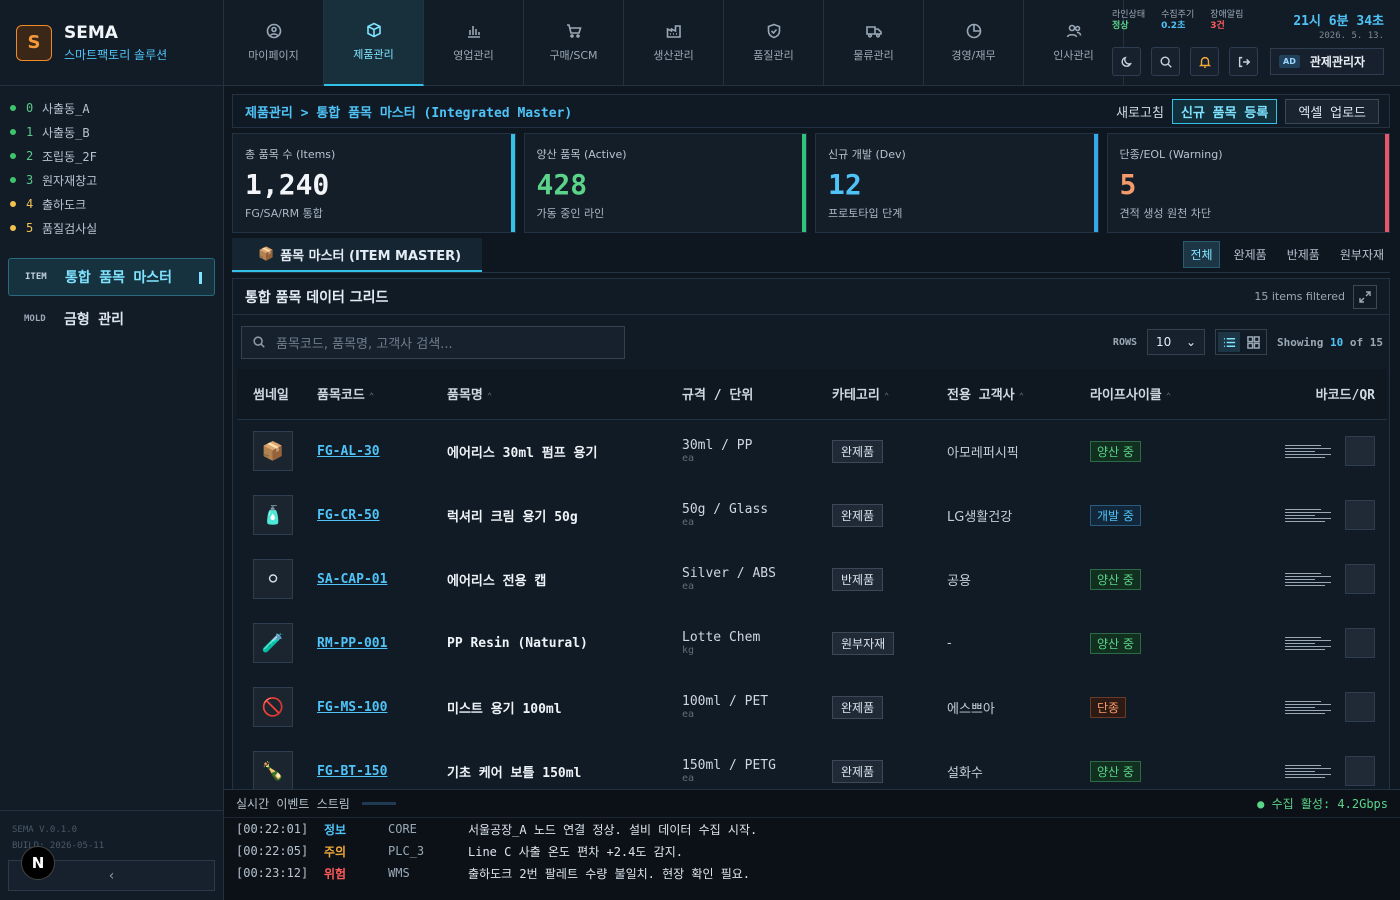  Describe the element at coordinates (274, 43) in the screenshot. I see `tab-0: 마이페이지` at that location.